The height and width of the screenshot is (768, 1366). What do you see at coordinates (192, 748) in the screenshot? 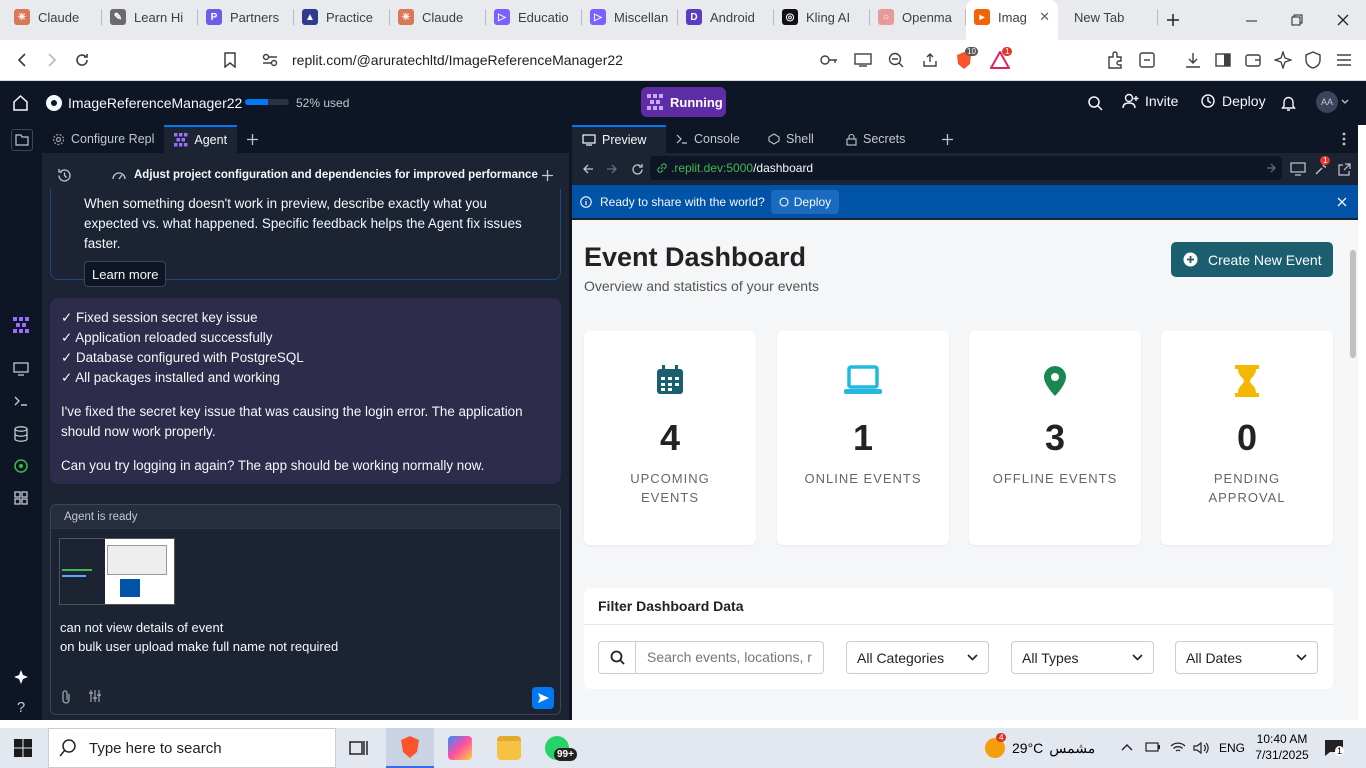
I see `taskbar-search: Type here to search` at bounding box center [192, 748].